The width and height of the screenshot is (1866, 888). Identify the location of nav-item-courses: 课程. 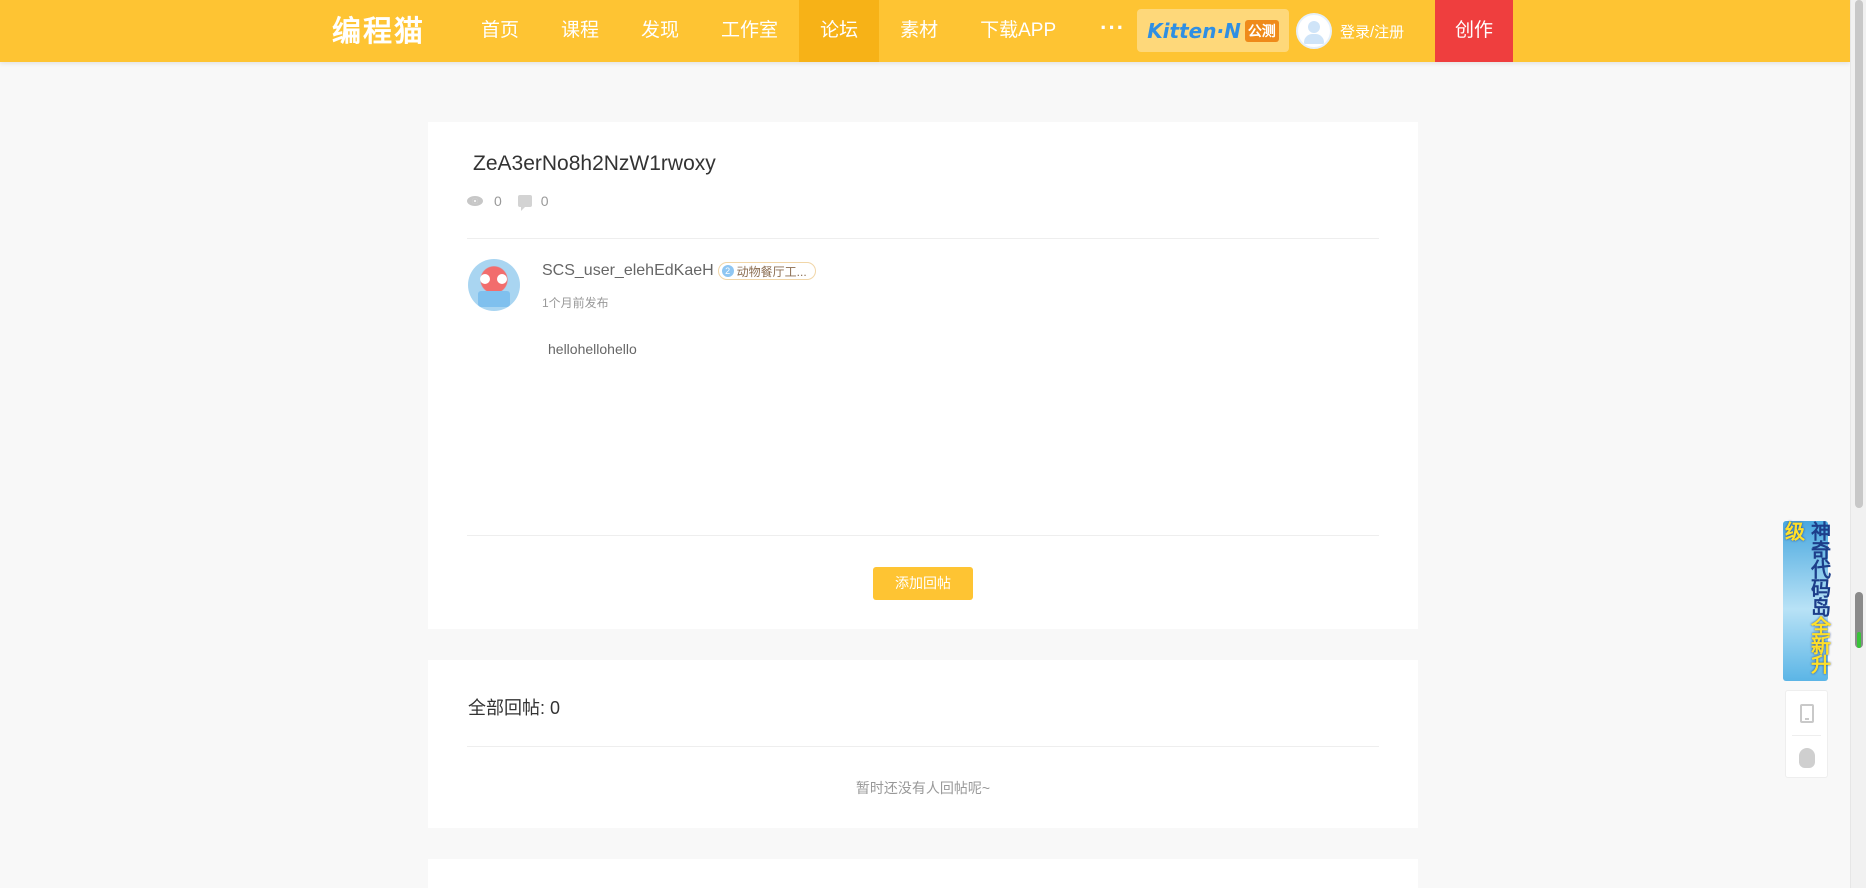
(580, 31).